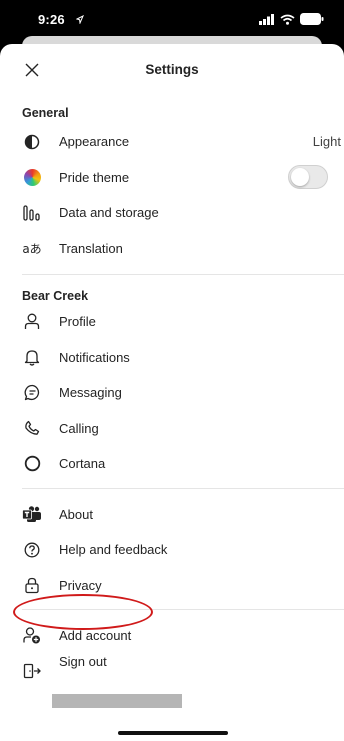 Image resolution: width=344 pixels, height=741 pixels. Describe the element at coordinates (172, 636) in the screenshot. I see `settings-item-add-account: Add account` at that location.